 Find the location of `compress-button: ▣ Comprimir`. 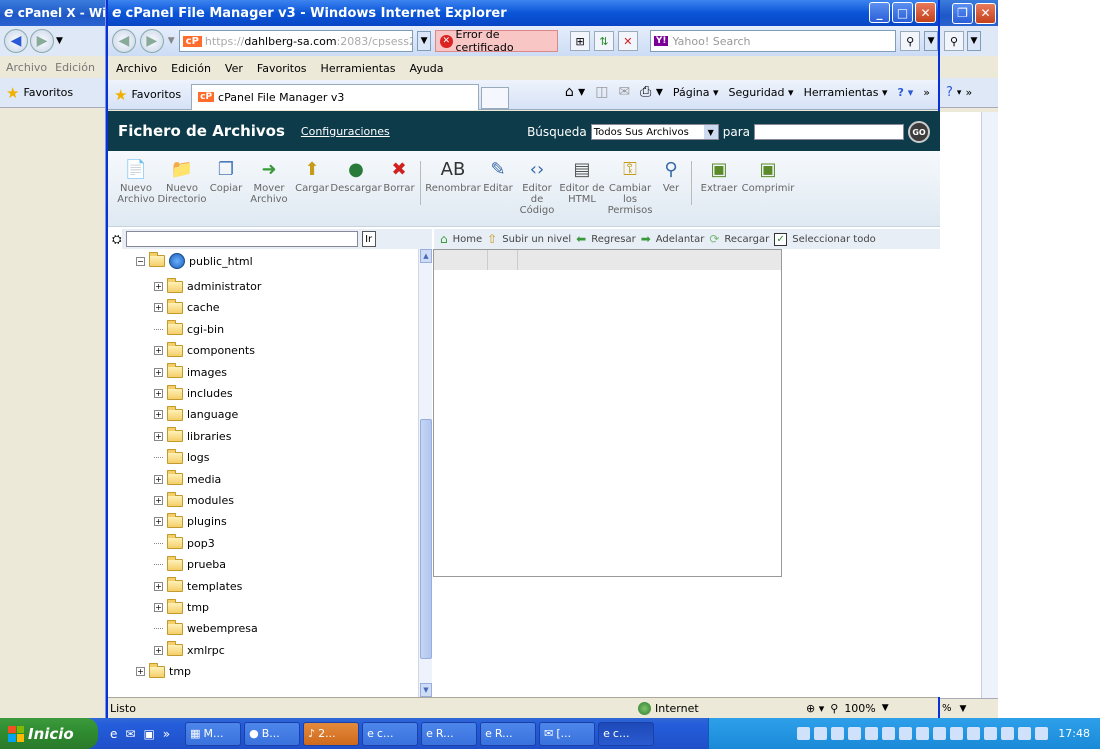

compress-button: ▣ Comprimir is located at coordinates (768, 175).